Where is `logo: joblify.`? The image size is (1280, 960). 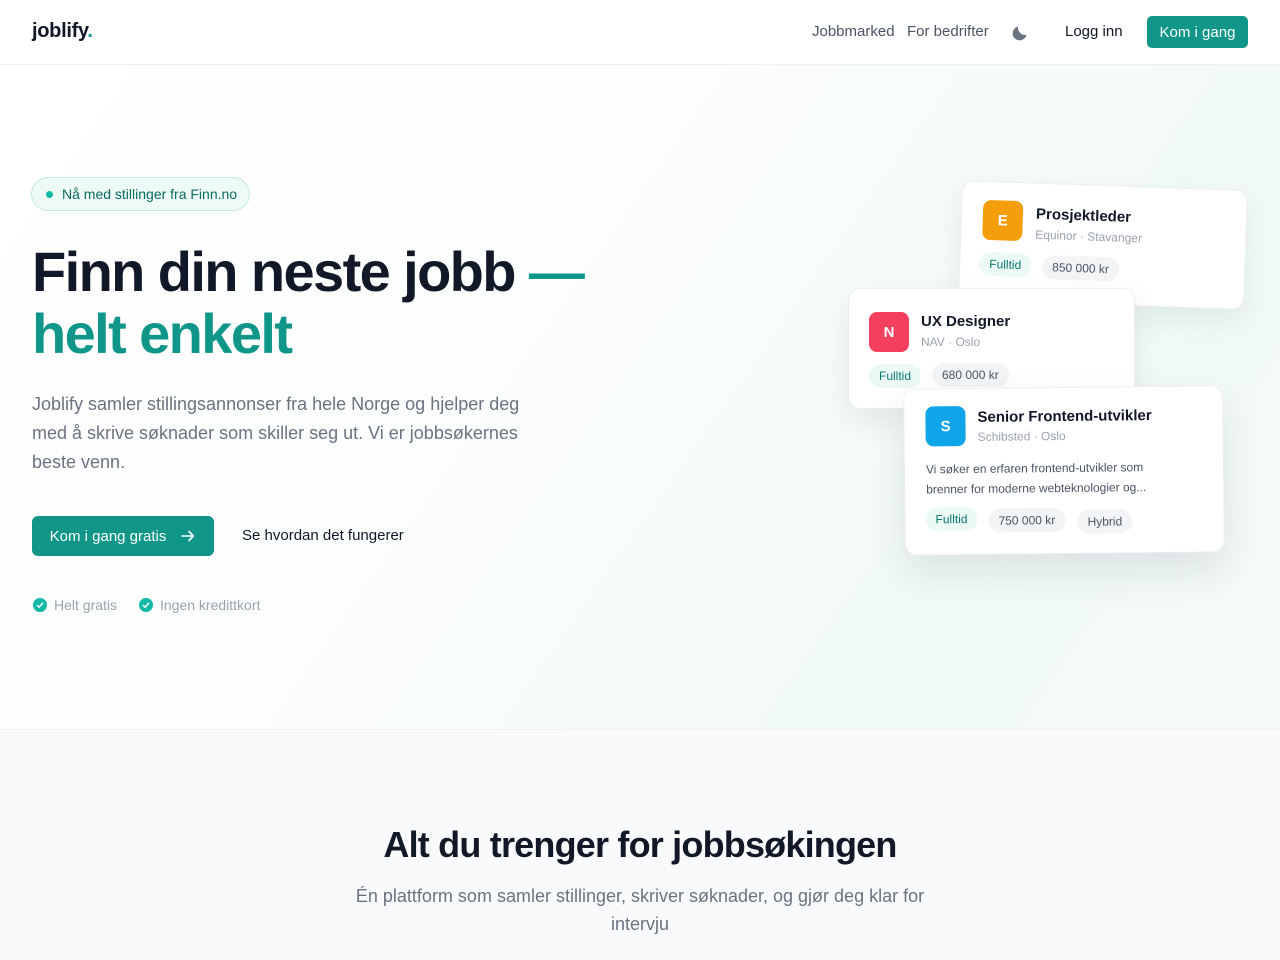
logo: joblify. is located at coordinates (62, 31).